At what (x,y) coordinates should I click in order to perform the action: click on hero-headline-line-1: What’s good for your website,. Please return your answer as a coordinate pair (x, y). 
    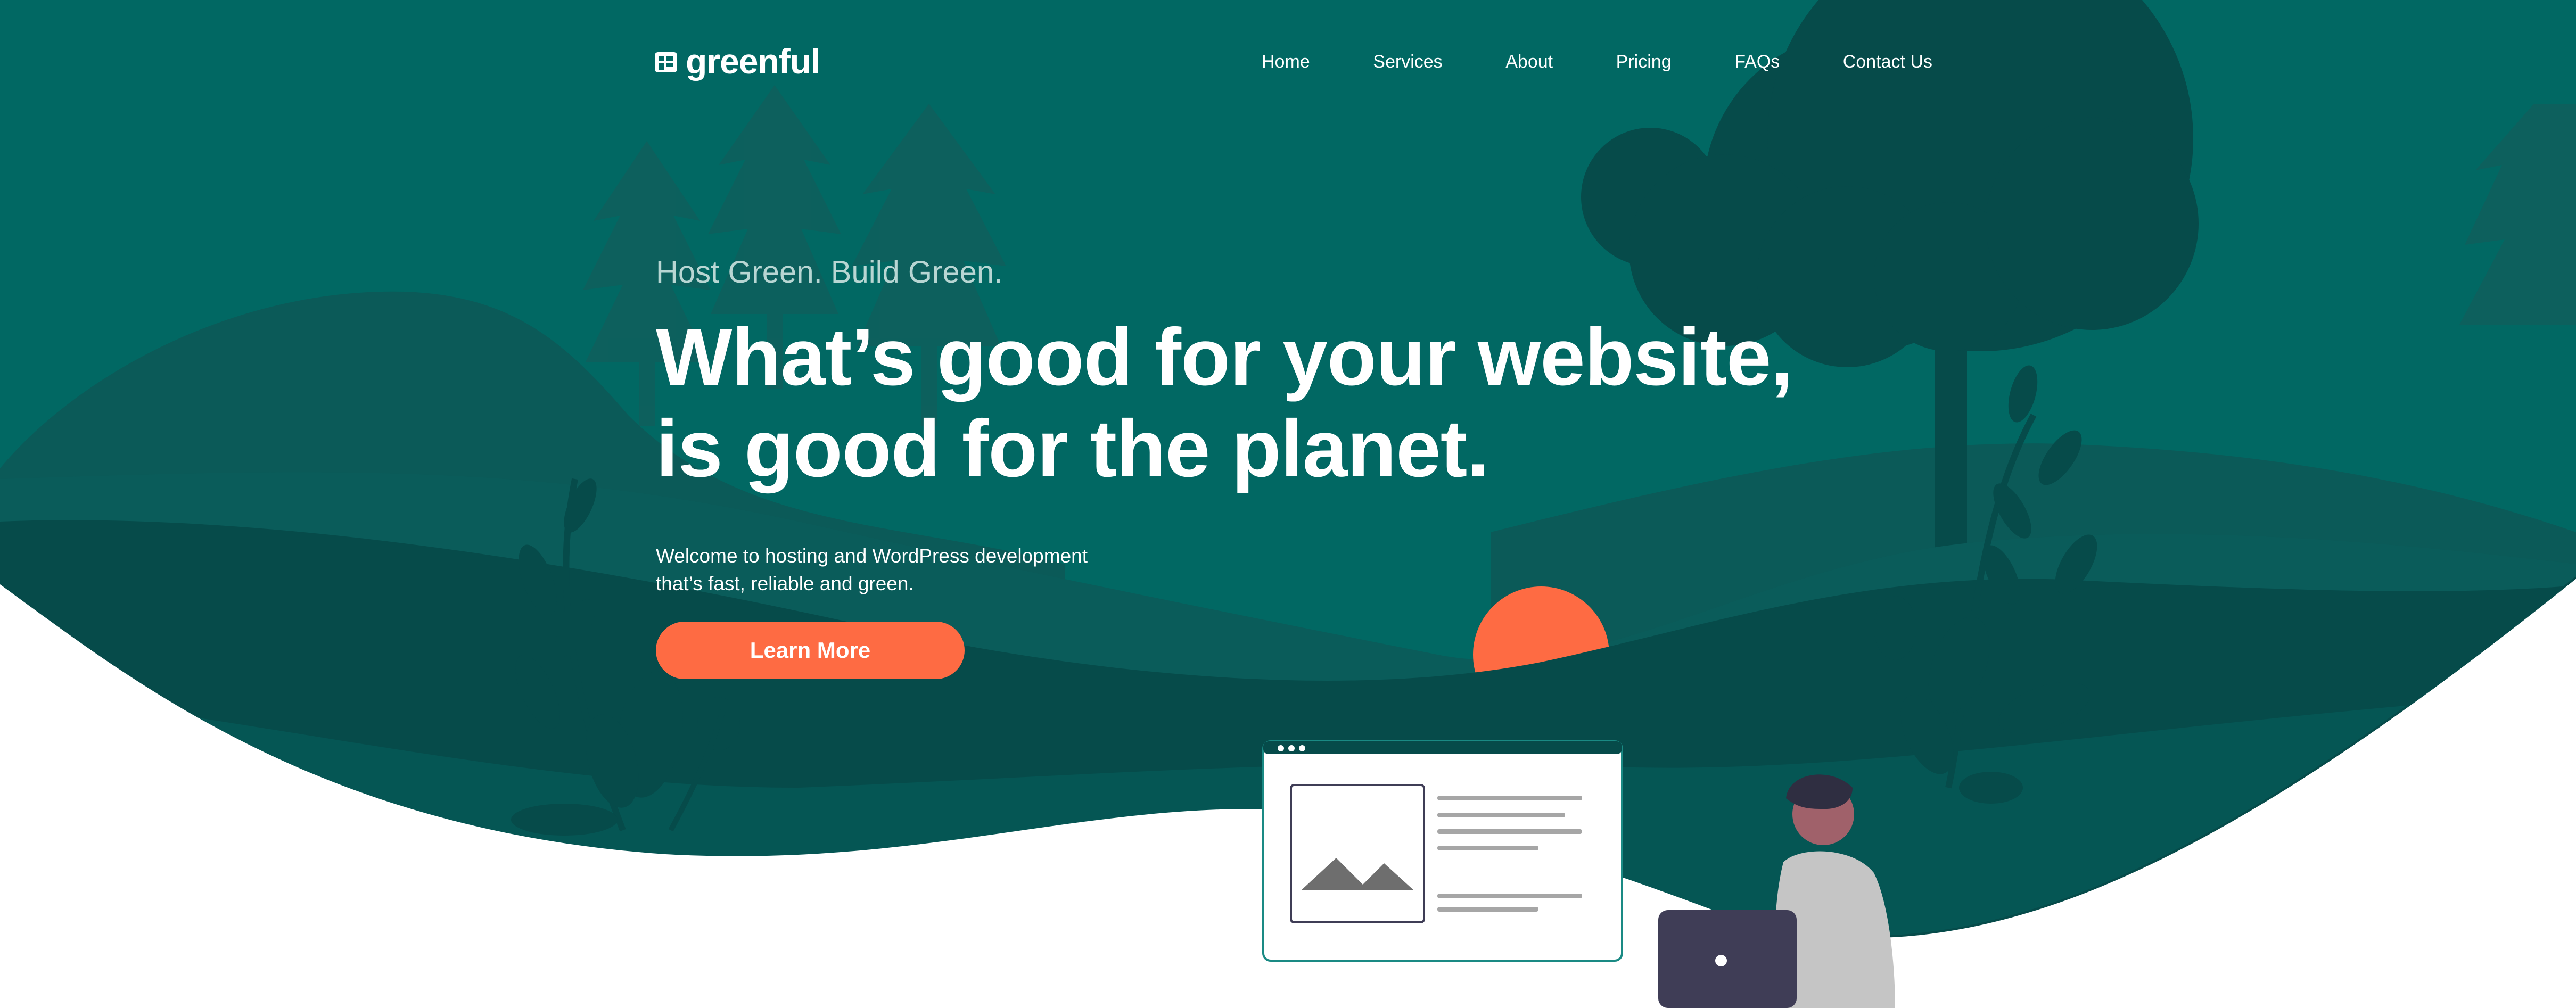
    Looking at the image, I should click on (1224, 357).